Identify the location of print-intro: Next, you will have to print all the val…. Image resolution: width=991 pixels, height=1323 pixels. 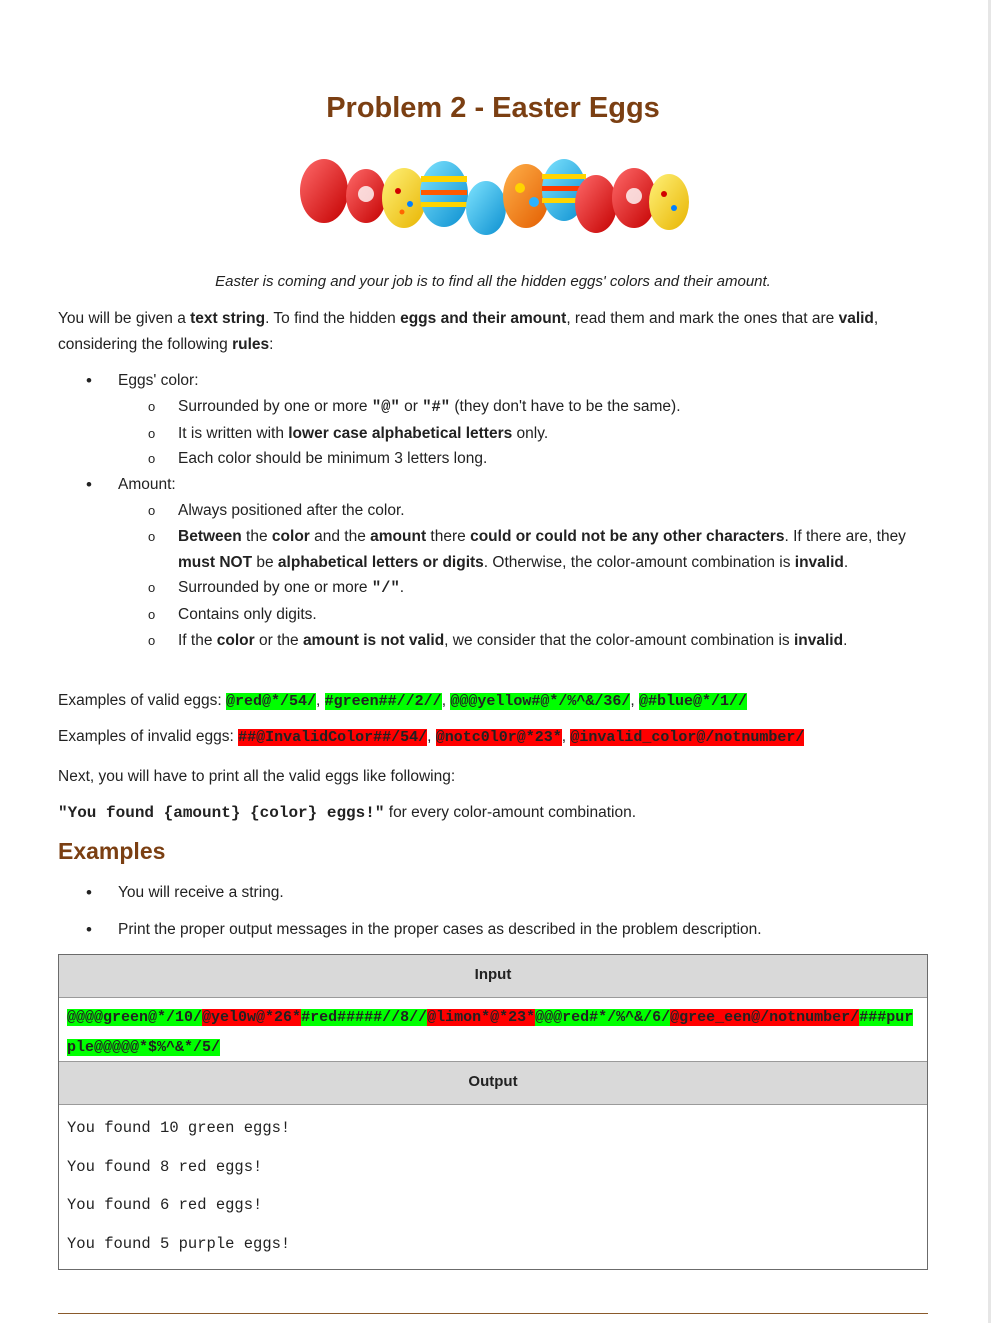
(257, 776).